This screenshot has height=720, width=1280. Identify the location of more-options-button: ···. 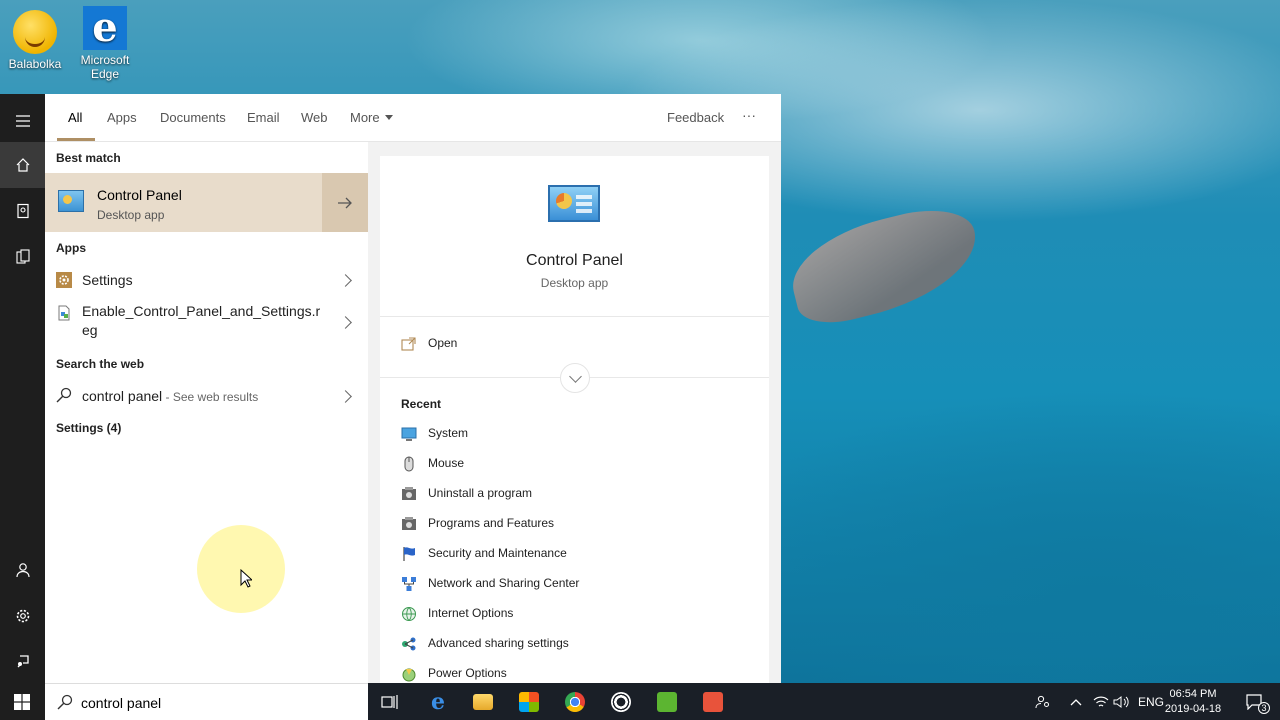
(749, 115).